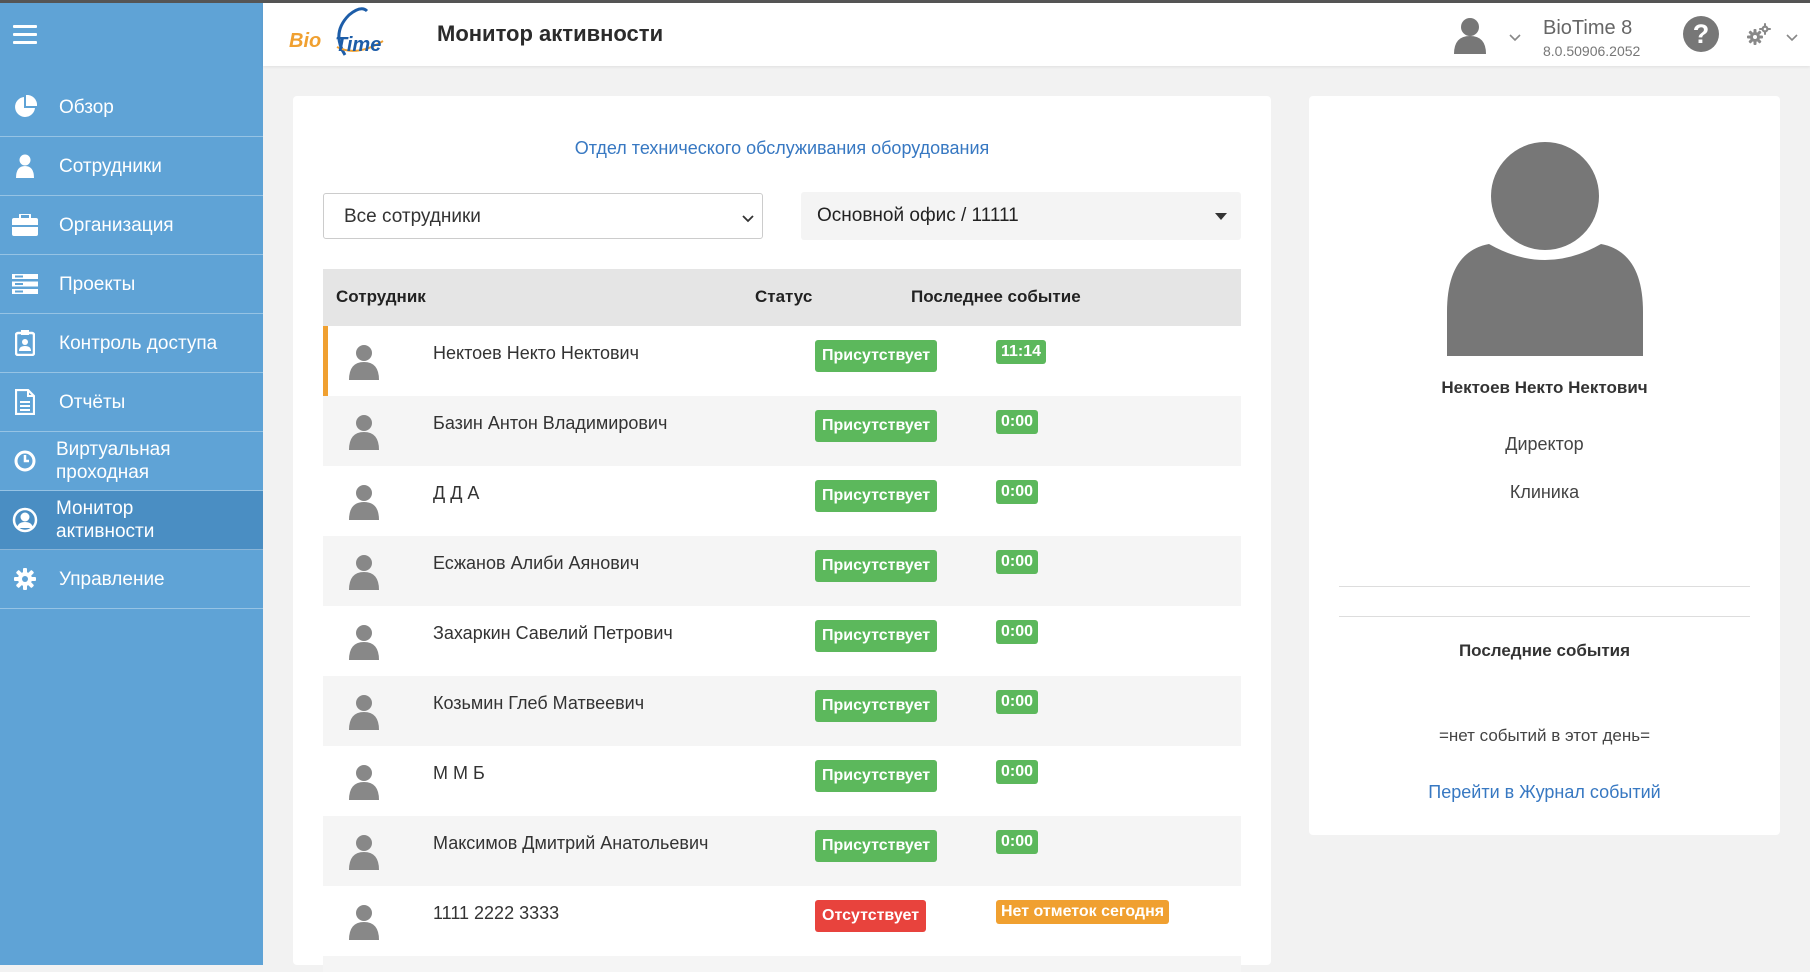  Describe the element at coordinates (116, 225) in the screenshot. I see `sidebar-item-label: Организация` at that location.